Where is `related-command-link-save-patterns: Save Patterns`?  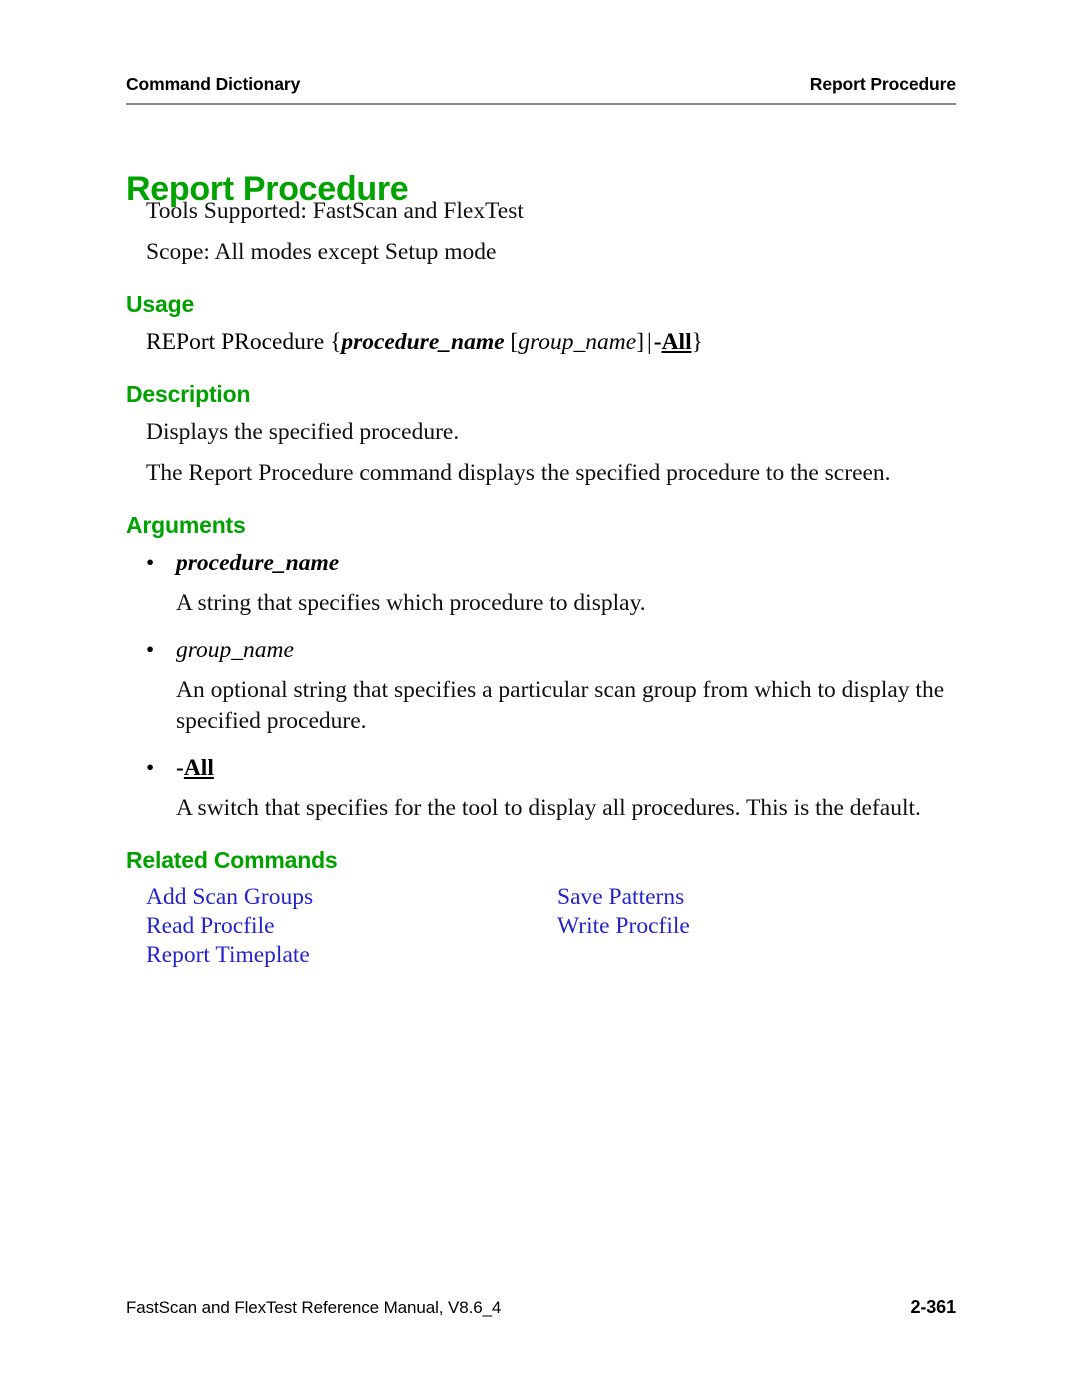 related-command-link-save-patterns: Save Patterns is located at coordinates (623, 897).